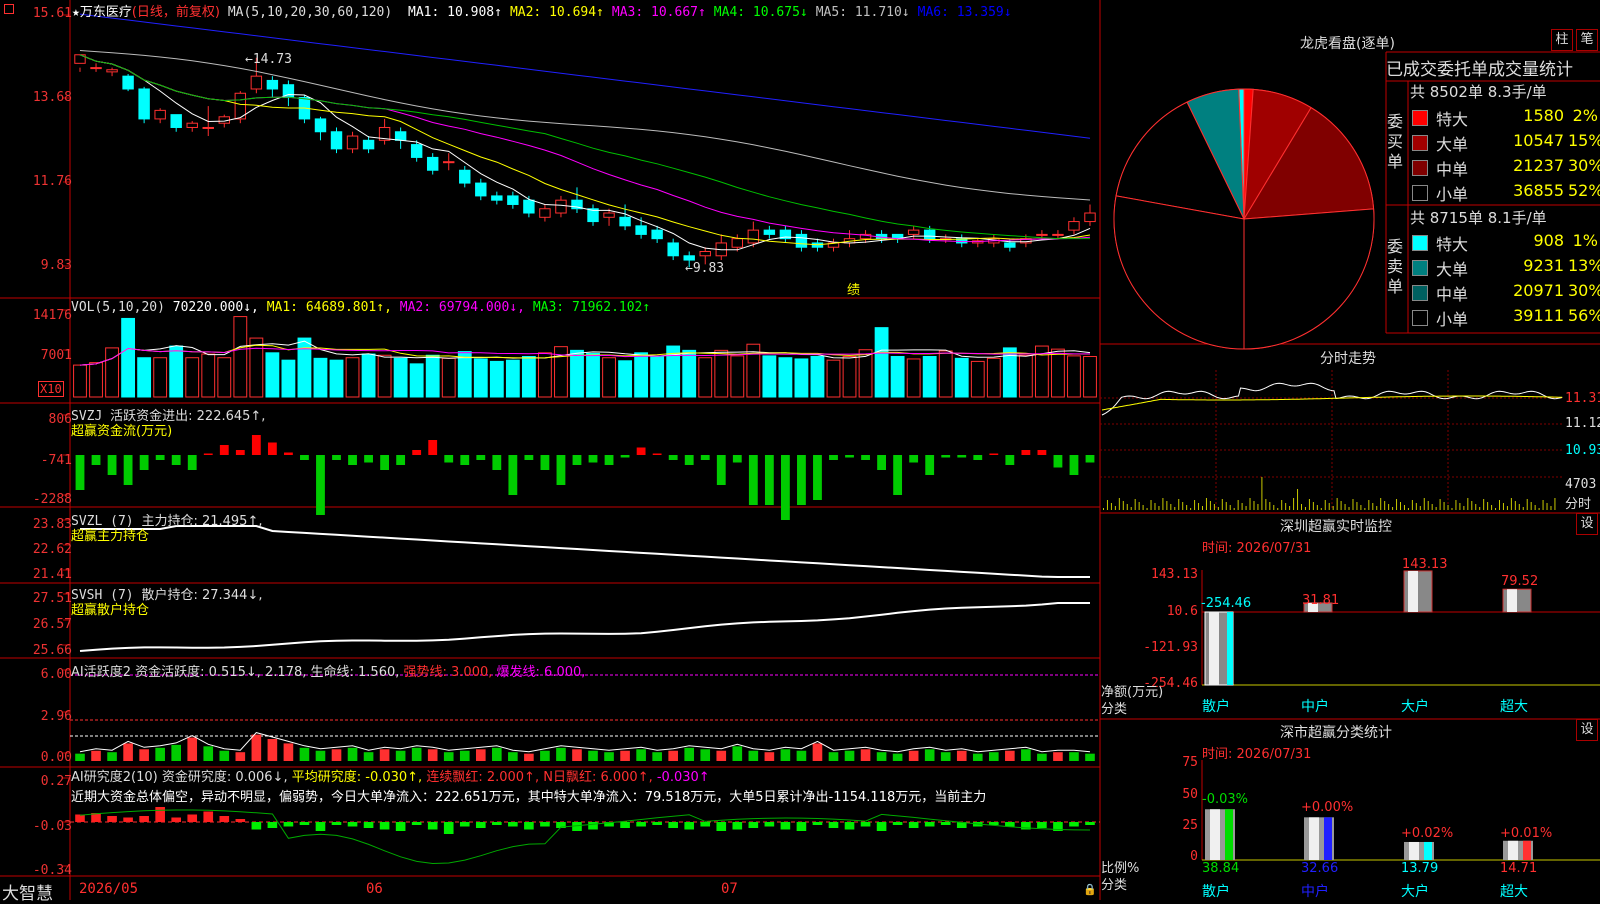 Image resolution: width=1600 pixels, height=904 pixels. What do you see at coordinates (51, 389) in the screenshot?
I see `vol-unit: X10` at bounding box center [51, 389].